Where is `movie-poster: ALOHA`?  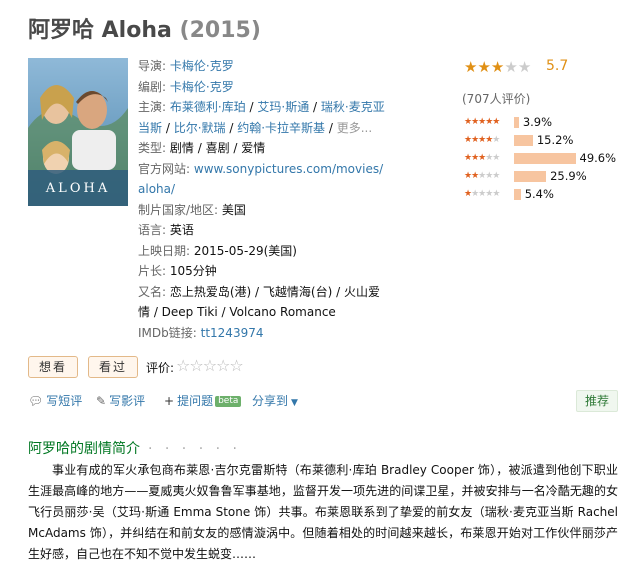
movie-poster: ALOHA is located at coordinates (78, 132).